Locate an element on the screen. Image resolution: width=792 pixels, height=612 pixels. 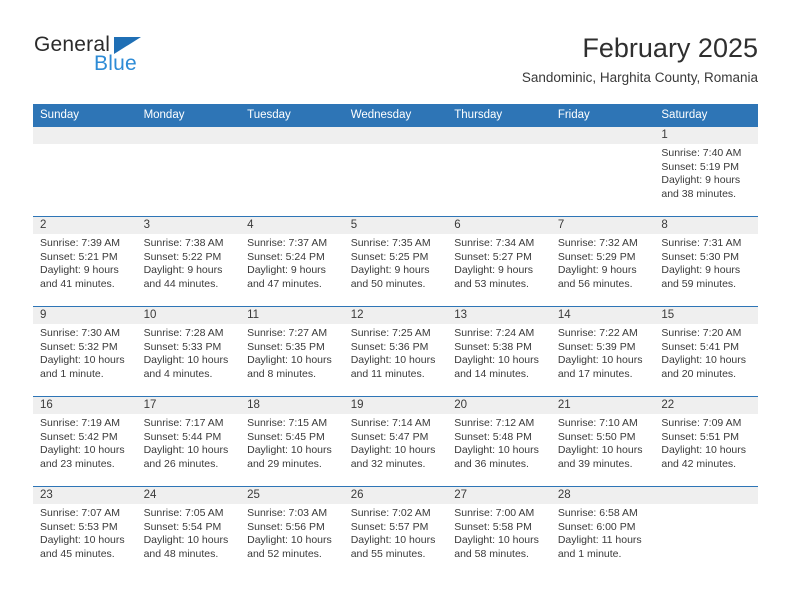
sunrise-text: Sunrise: 7:32 AM is located at coordinates (597, 243).